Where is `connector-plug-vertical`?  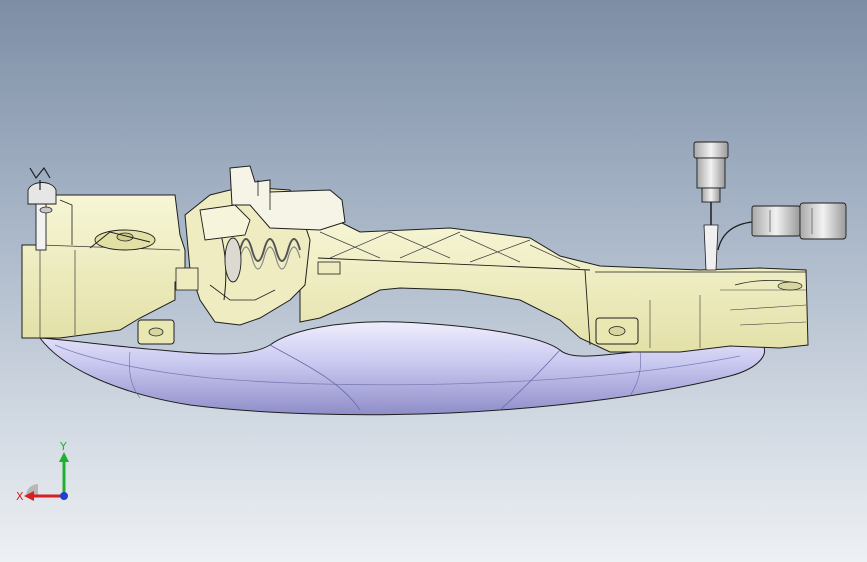 connector-plug-vertical is located at coordinates (711, 206).